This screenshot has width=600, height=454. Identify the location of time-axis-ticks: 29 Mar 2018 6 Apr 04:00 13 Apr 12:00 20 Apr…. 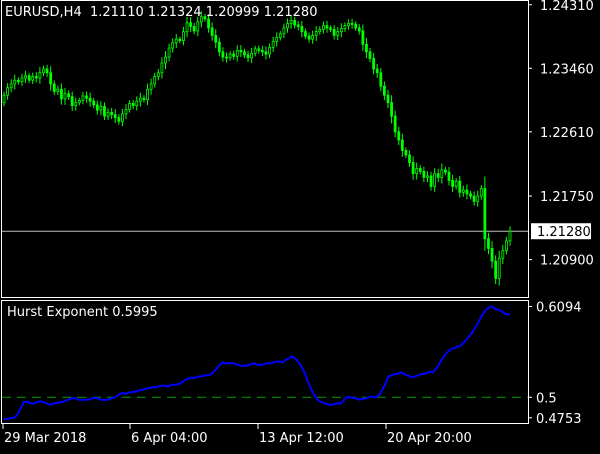
(237, 435).